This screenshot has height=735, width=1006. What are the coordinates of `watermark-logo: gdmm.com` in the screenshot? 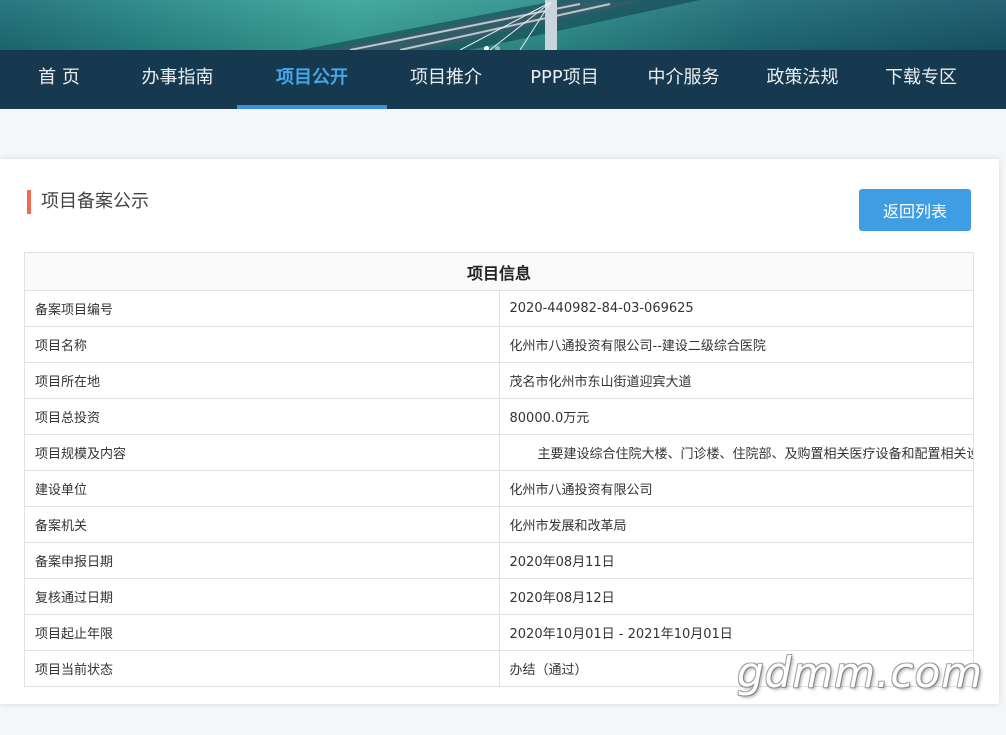 It's located at (860, 672).